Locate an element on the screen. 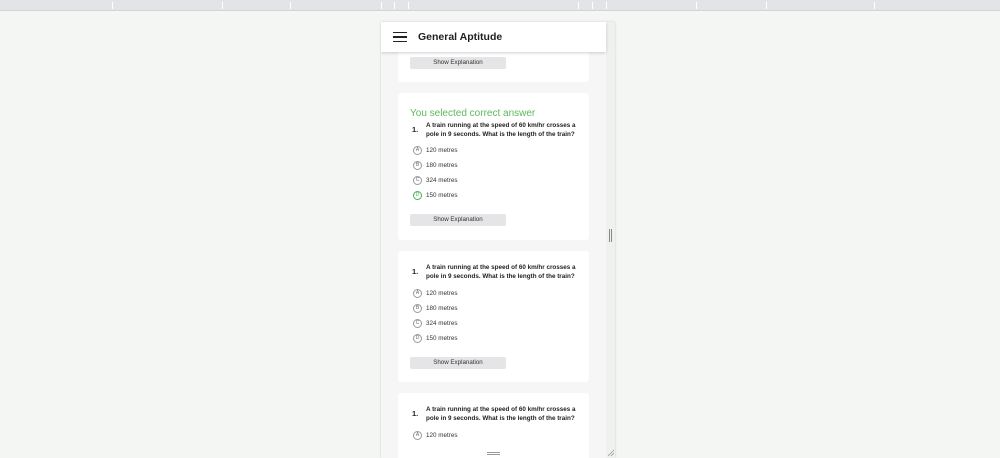 The width and height of the screenshot is (1000, 458). option-d: D 150 metres is located at coordinates (435, 338).